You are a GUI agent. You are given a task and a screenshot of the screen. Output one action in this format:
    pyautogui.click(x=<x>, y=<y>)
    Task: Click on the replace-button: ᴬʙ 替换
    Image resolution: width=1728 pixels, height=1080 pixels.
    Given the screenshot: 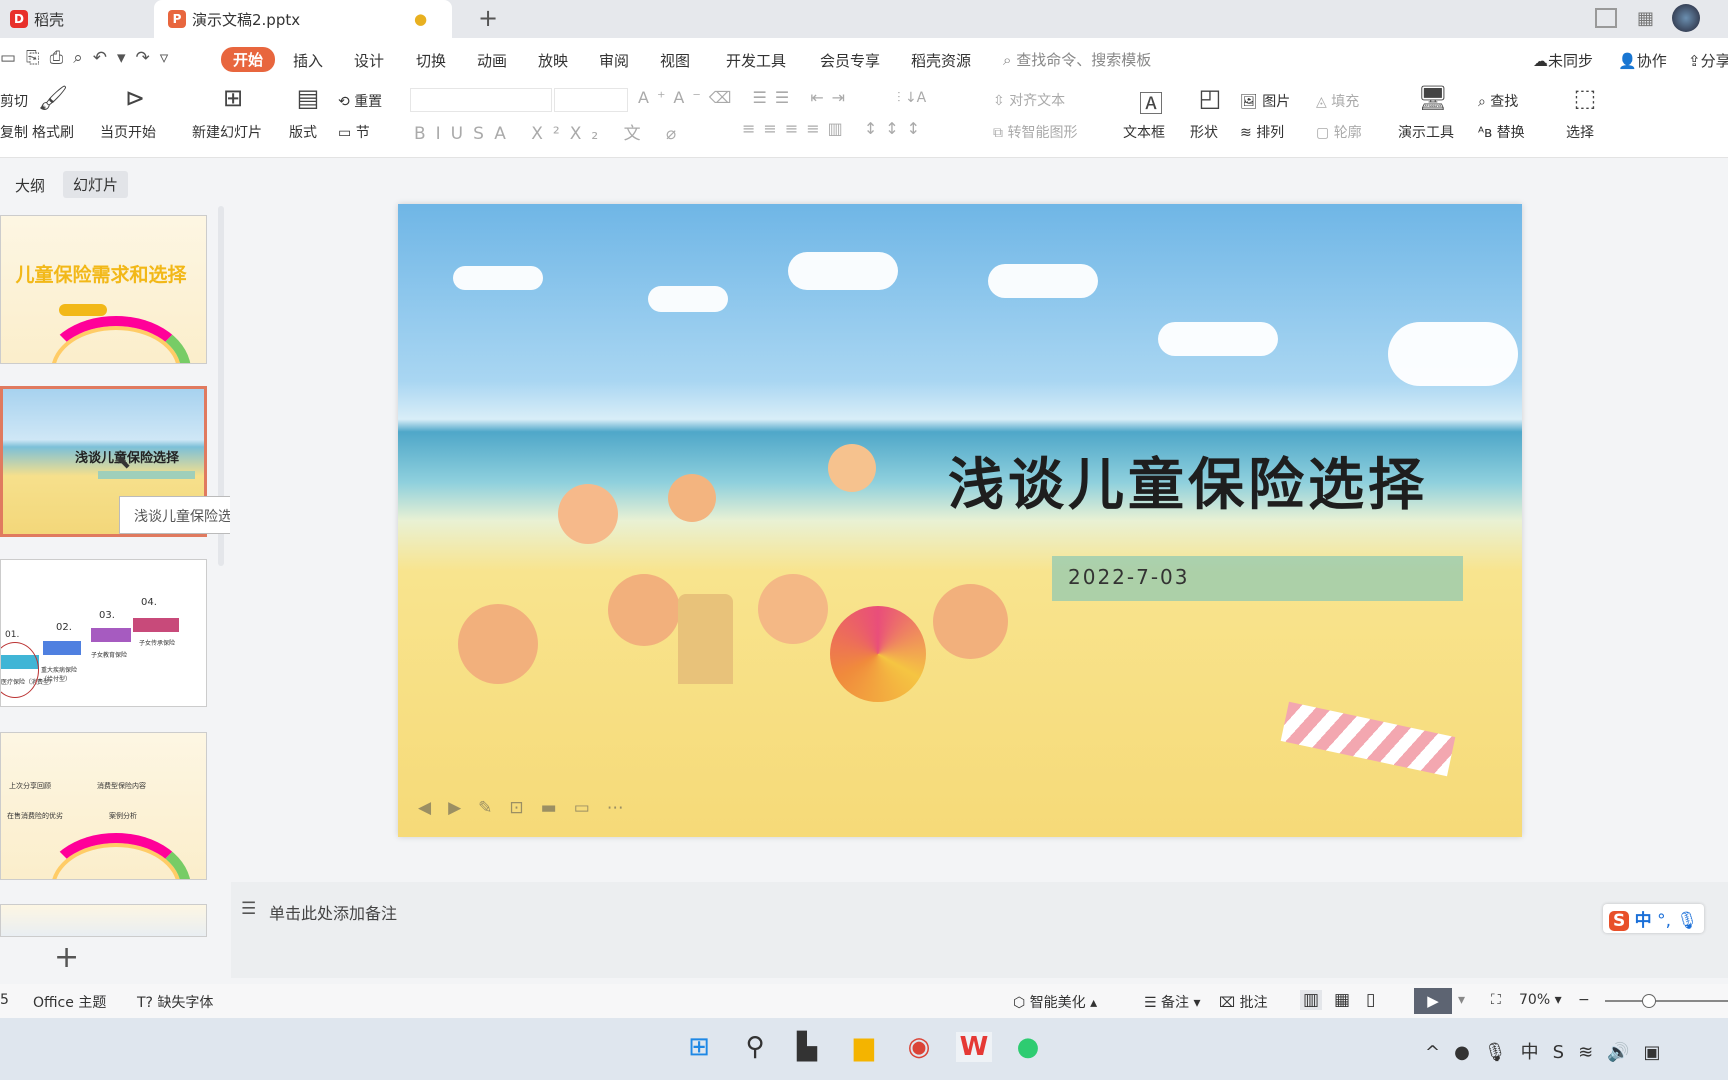 What is the action you would take?
    pyautogui.click(x=1501, y=132)
    